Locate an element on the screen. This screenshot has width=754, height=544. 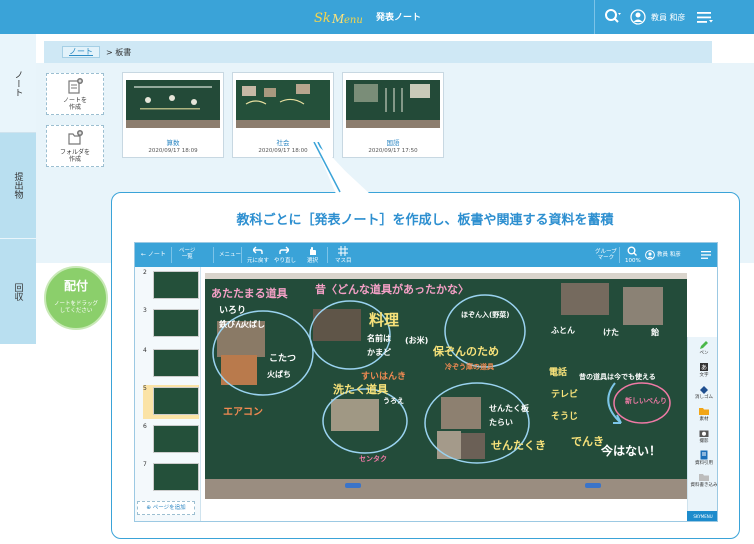
sidebar: ノート 提出物 回収 is located at coordinates (18, 189).